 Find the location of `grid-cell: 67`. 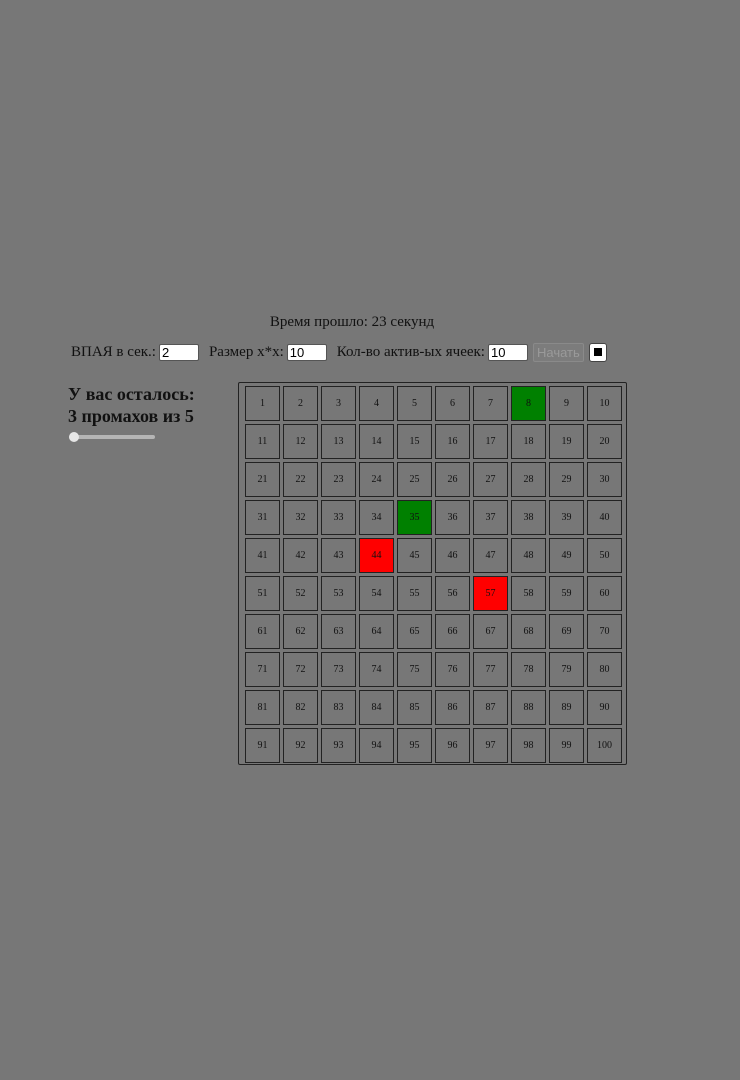

grid-cell: 67 is located at coordinates (490, 631).